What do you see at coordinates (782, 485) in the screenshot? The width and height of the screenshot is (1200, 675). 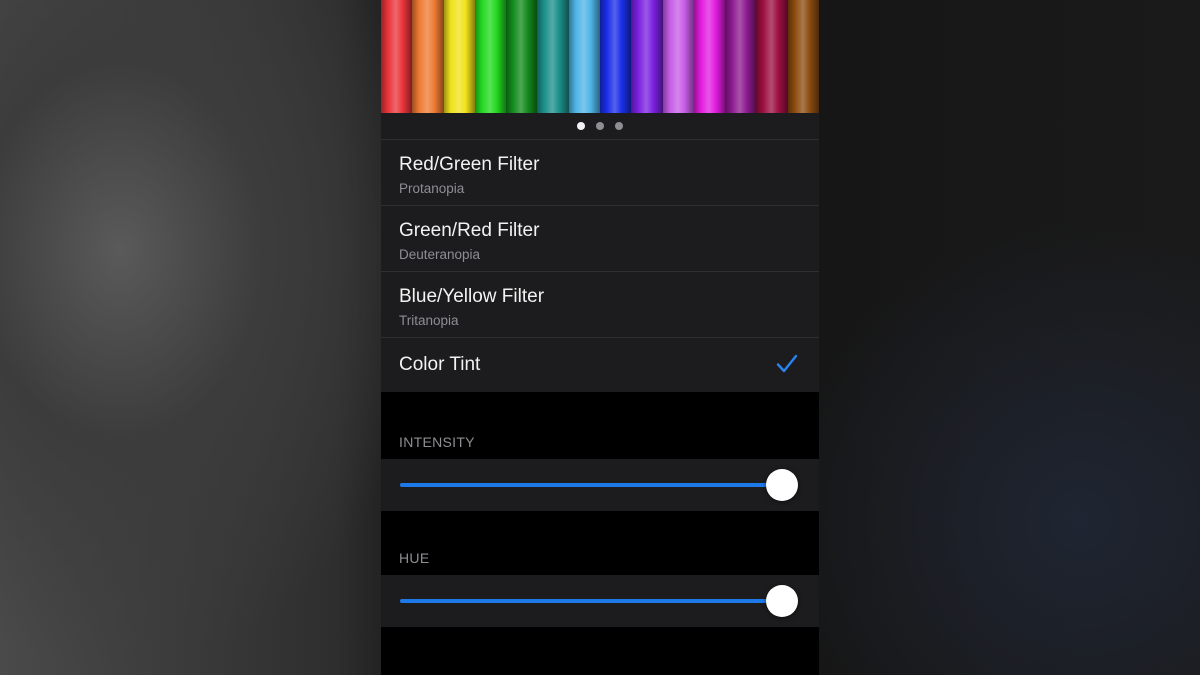 I see `intensity-slider-thumb` at bounding box center [782, 485].